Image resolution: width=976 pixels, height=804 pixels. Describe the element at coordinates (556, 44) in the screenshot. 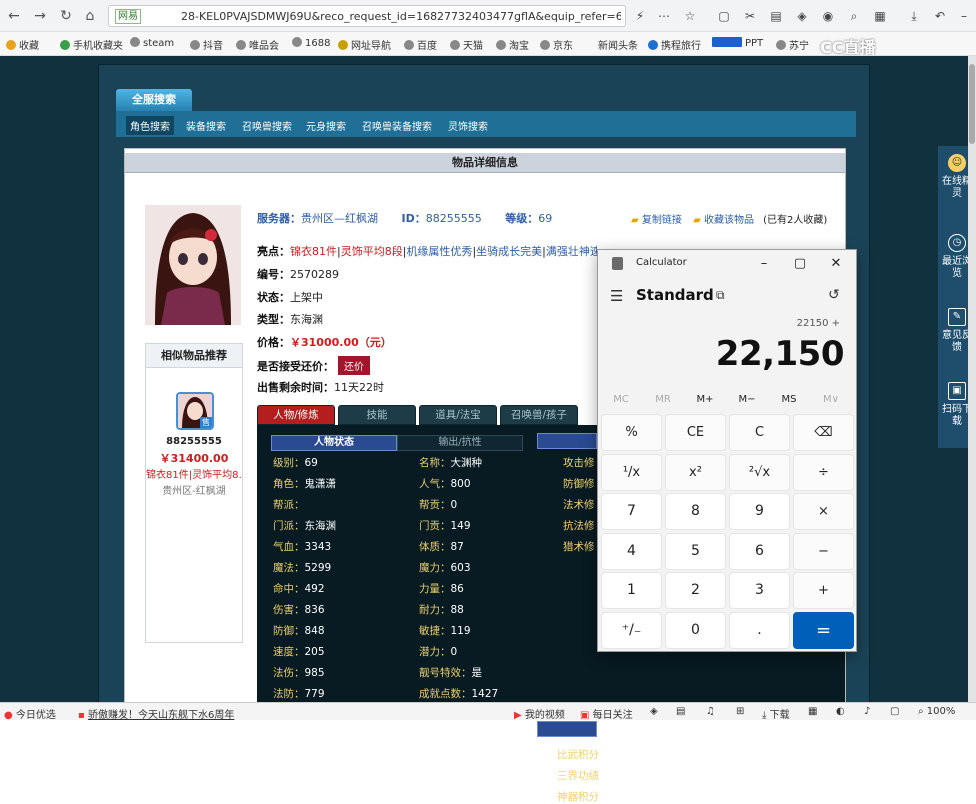

I see `bookmark-item: 京东` at that location.